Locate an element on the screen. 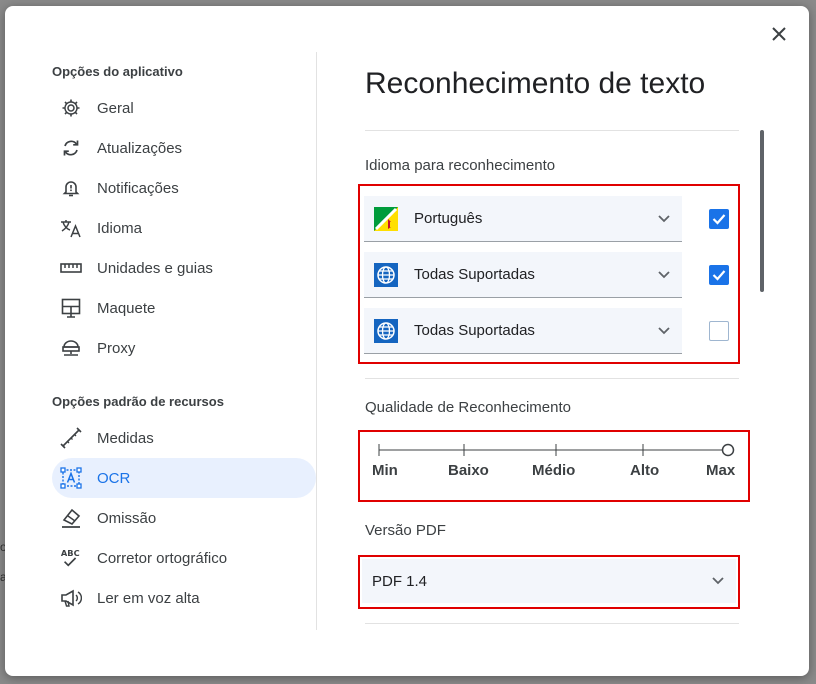  eraser-icon is located at coordinates (71, 518).